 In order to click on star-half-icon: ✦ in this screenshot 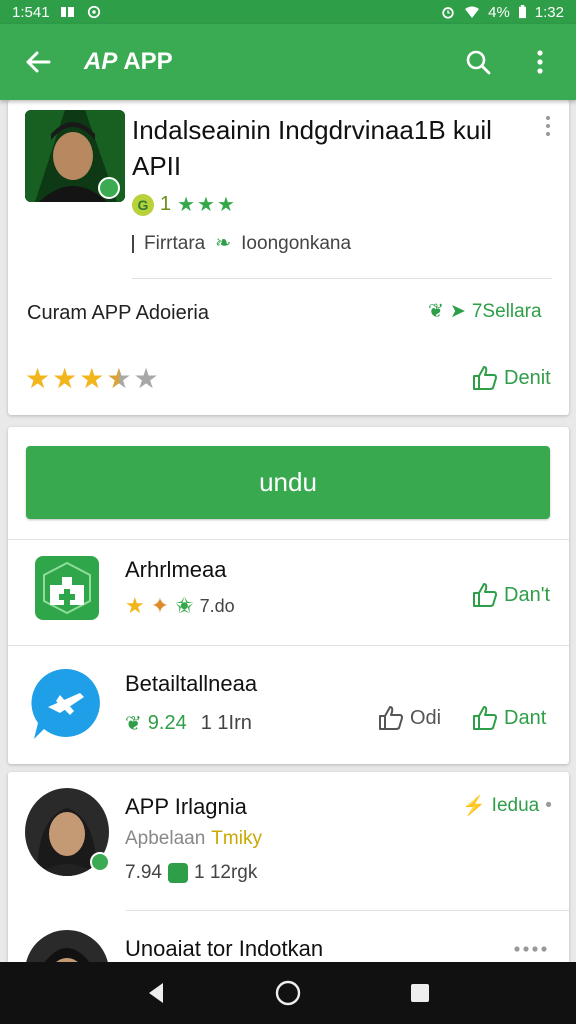, I will do `click(160, 605)`.